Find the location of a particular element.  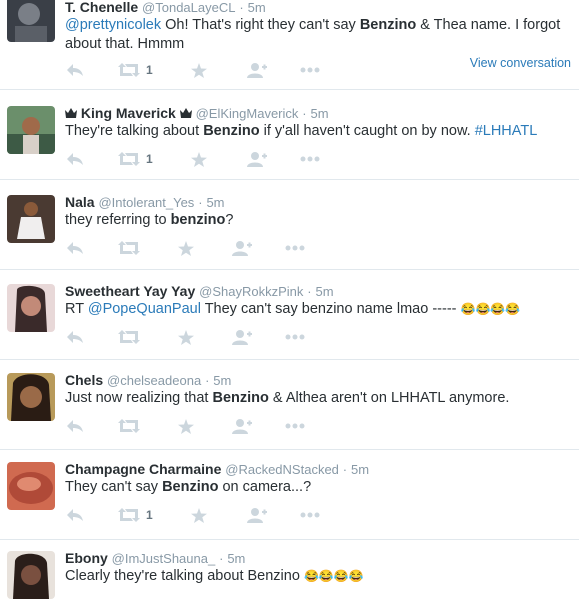

display-name: King Maverick is located at coordinates (128, 113).